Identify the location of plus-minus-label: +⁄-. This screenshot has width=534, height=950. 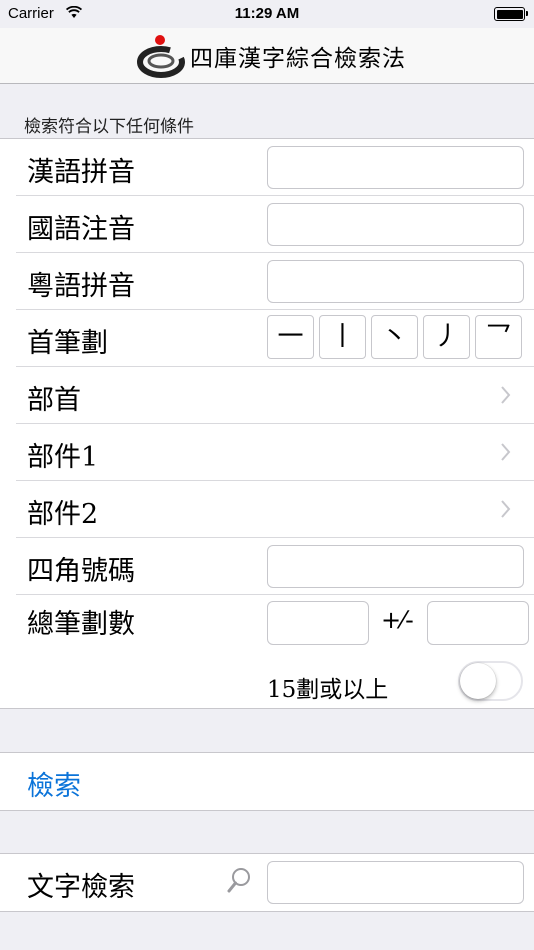
(397, 620).